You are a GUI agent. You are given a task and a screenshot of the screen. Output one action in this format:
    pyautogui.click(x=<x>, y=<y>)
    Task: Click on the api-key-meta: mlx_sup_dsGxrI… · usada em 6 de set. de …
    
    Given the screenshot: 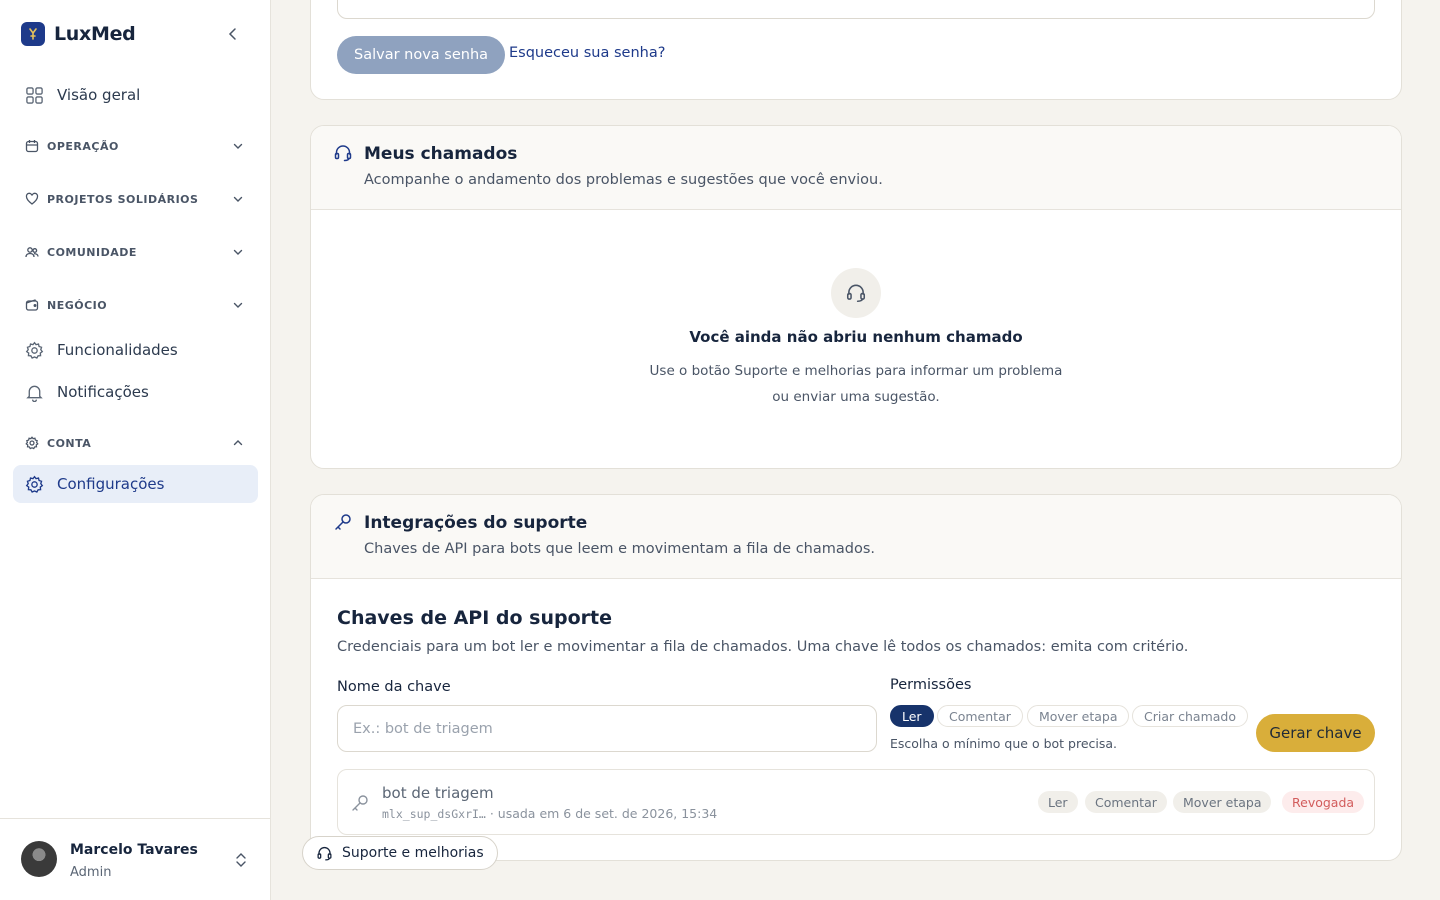 What is the action you would take?
    pyautogui.click(x=549, y=813)
    